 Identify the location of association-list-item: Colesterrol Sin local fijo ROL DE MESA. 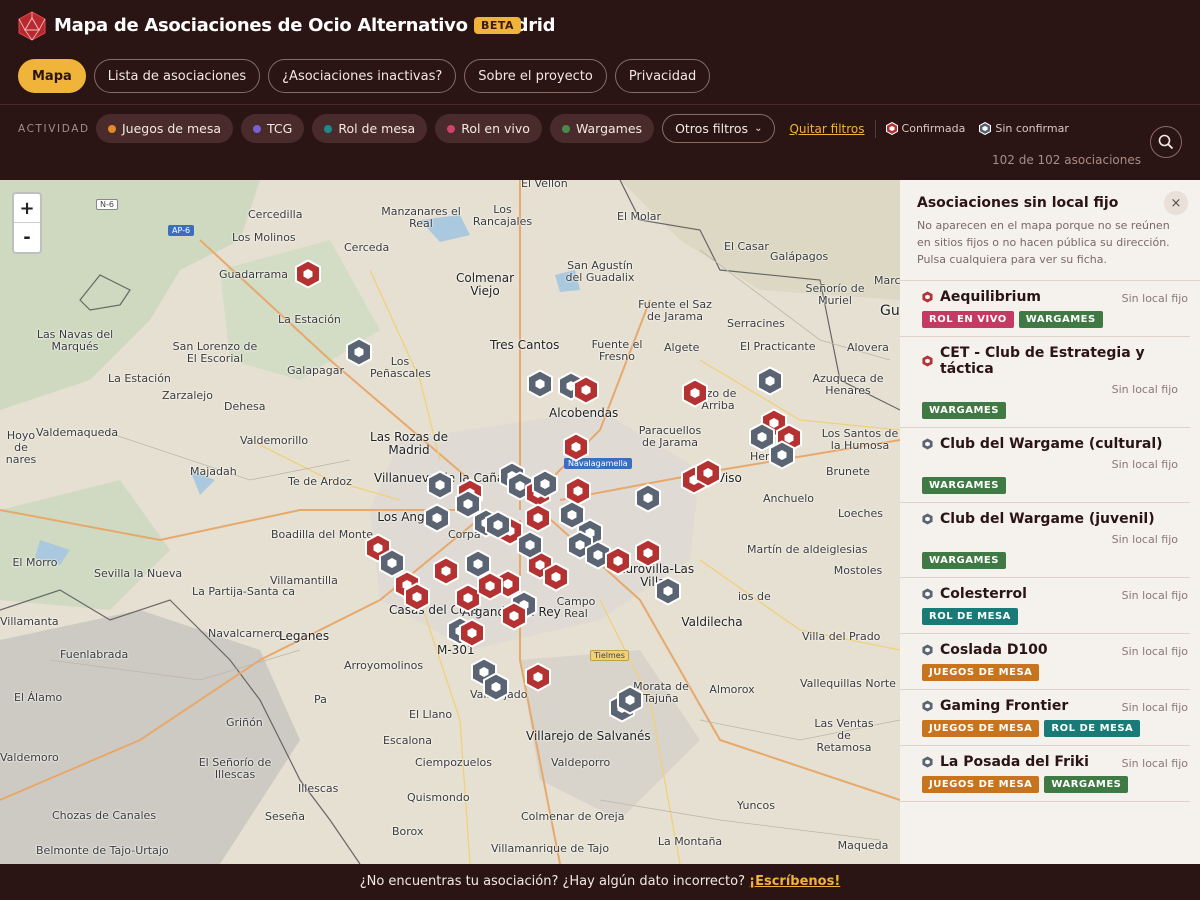
(1045, 606).